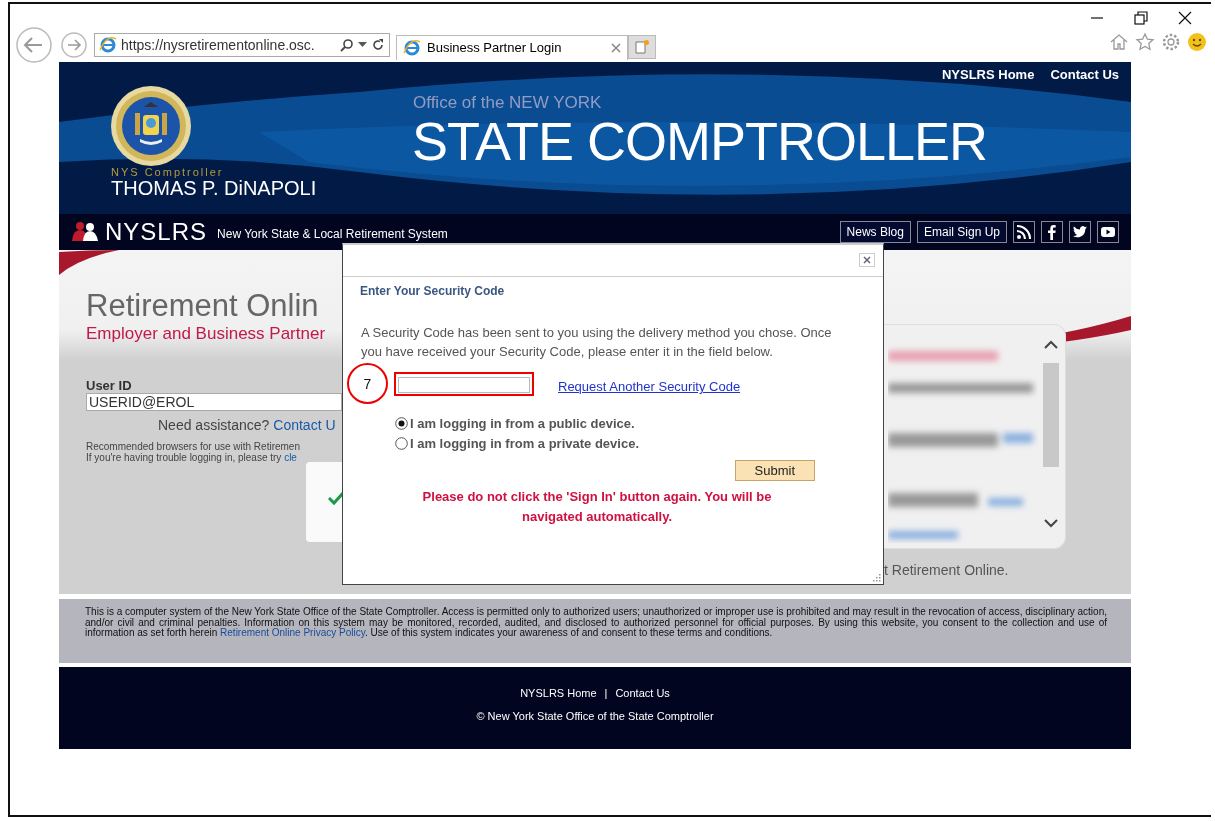 The width and height of the screenshot is (1215, 821). I want to click on privacy-policy-link: Retirement Online Privacy Policy, so click(292, 632).